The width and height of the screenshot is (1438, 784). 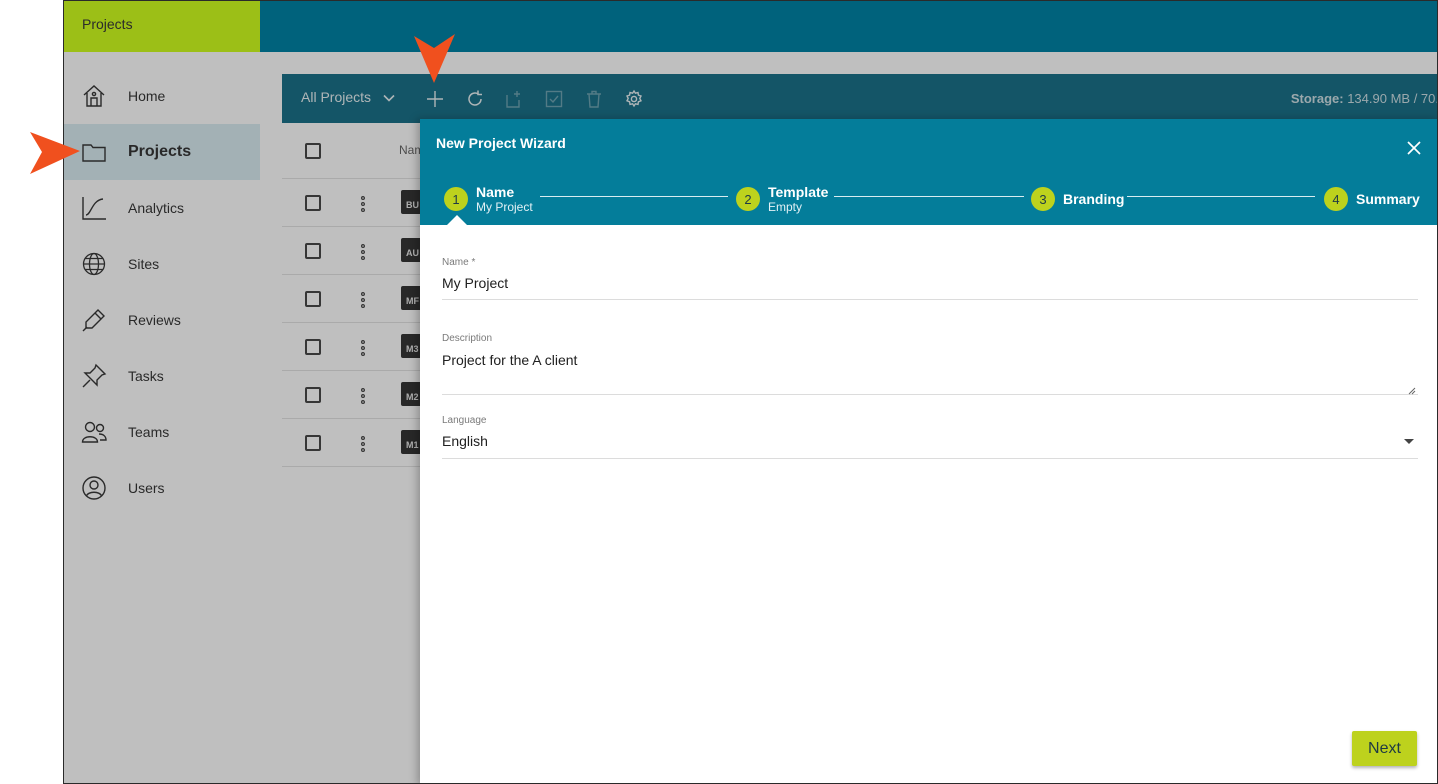 I want to click on pen-icon, so click(x=94, y=320).